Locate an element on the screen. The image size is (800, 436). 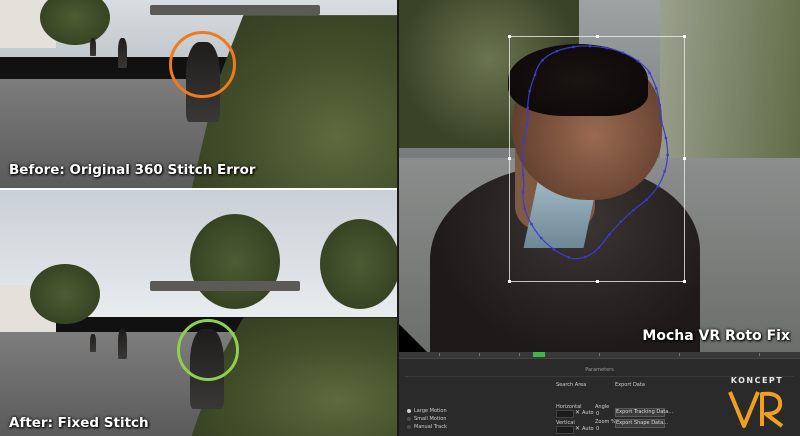
manual-track-radio is located at coordinates (409, 427).